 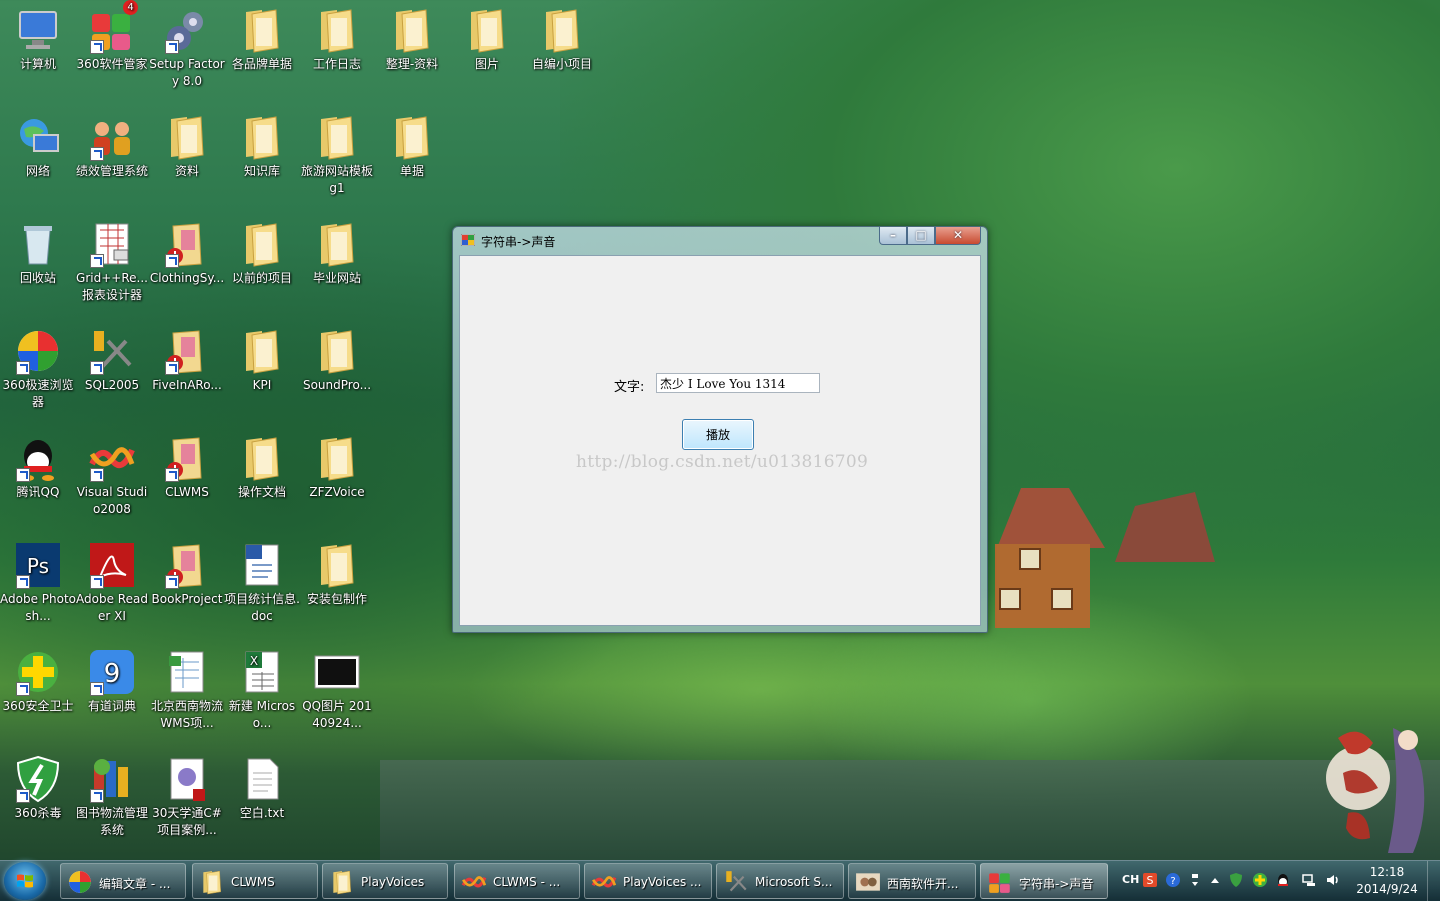 What do you see at coordinates (112, 385) in the screenshot?
I see `desktop-icon-label: SQL2005` at bounding box center [112, 385].